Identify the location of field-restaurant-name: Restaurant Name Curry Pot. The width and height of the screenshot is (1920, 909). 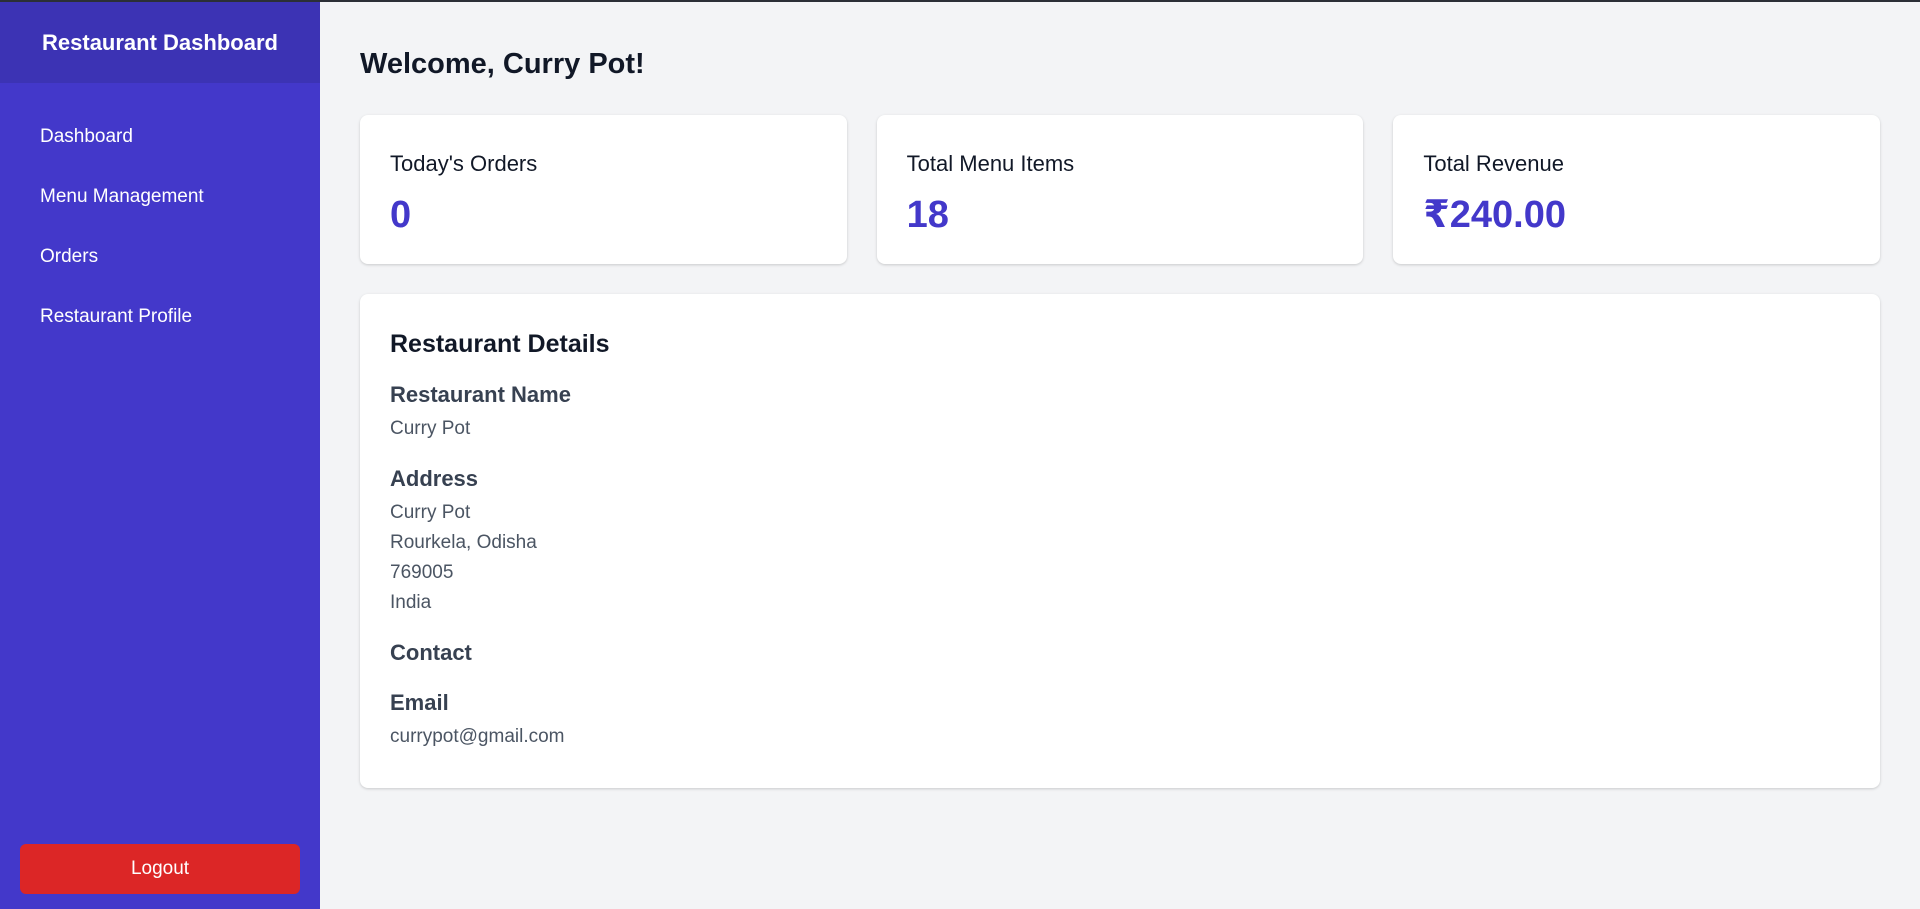
(1120, 412).